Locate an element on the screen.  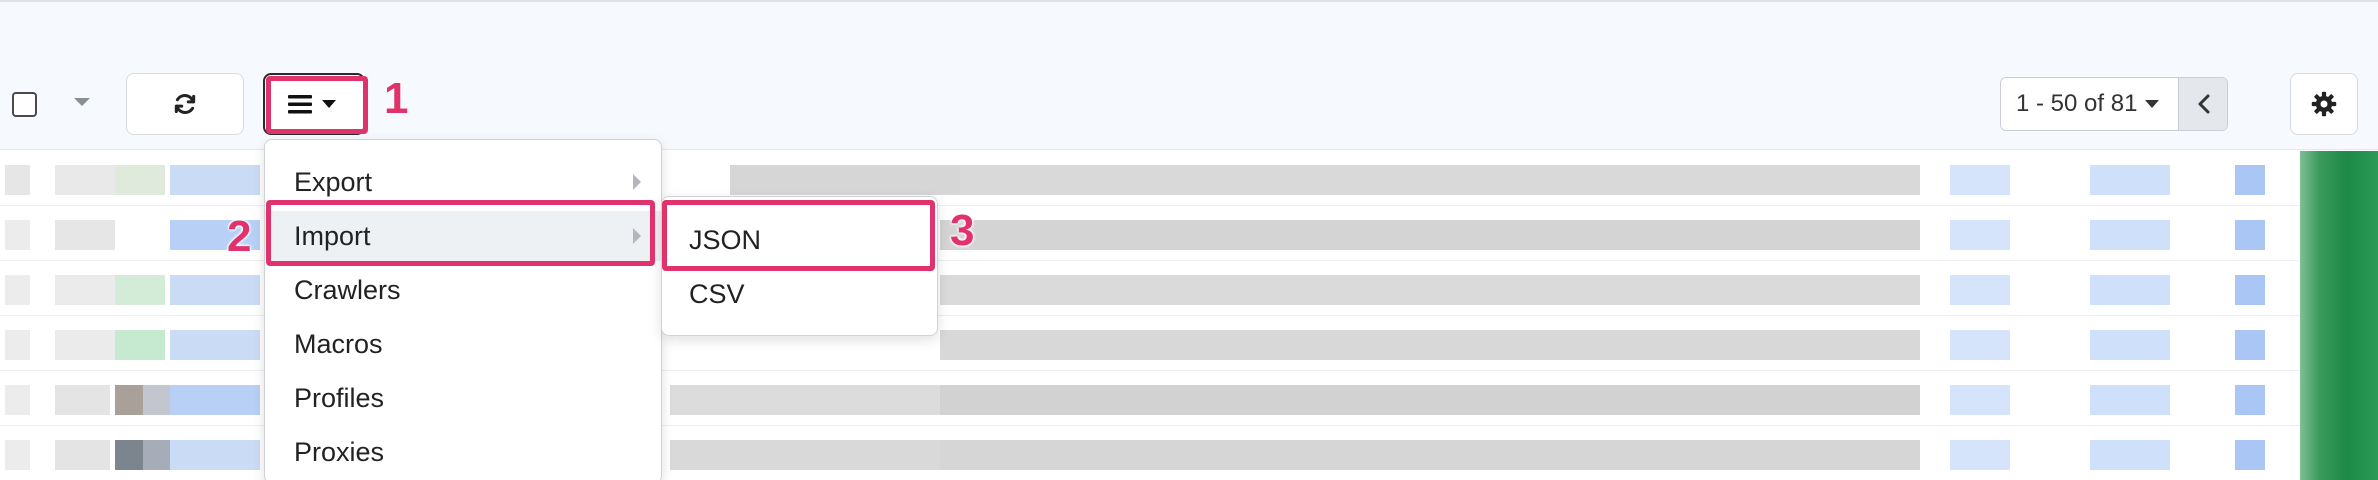
status-column is located at coordinates (2339, 315).